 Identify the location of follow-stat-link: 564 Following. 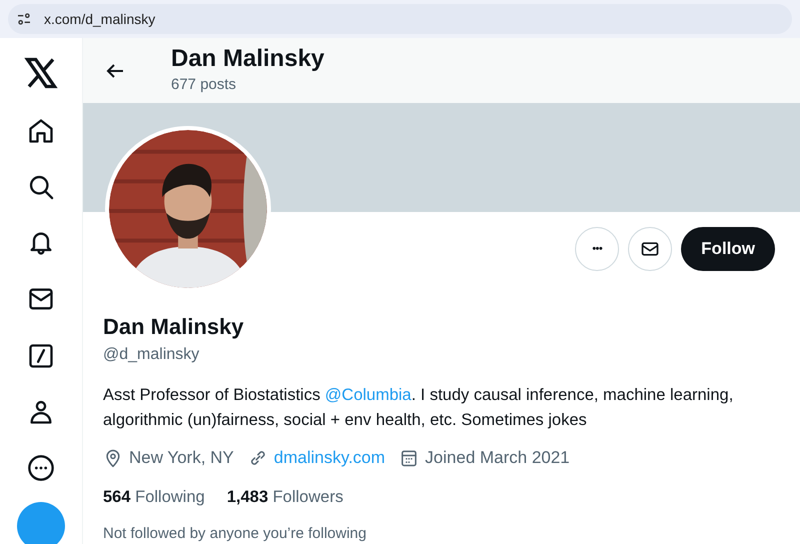
(154, 497).